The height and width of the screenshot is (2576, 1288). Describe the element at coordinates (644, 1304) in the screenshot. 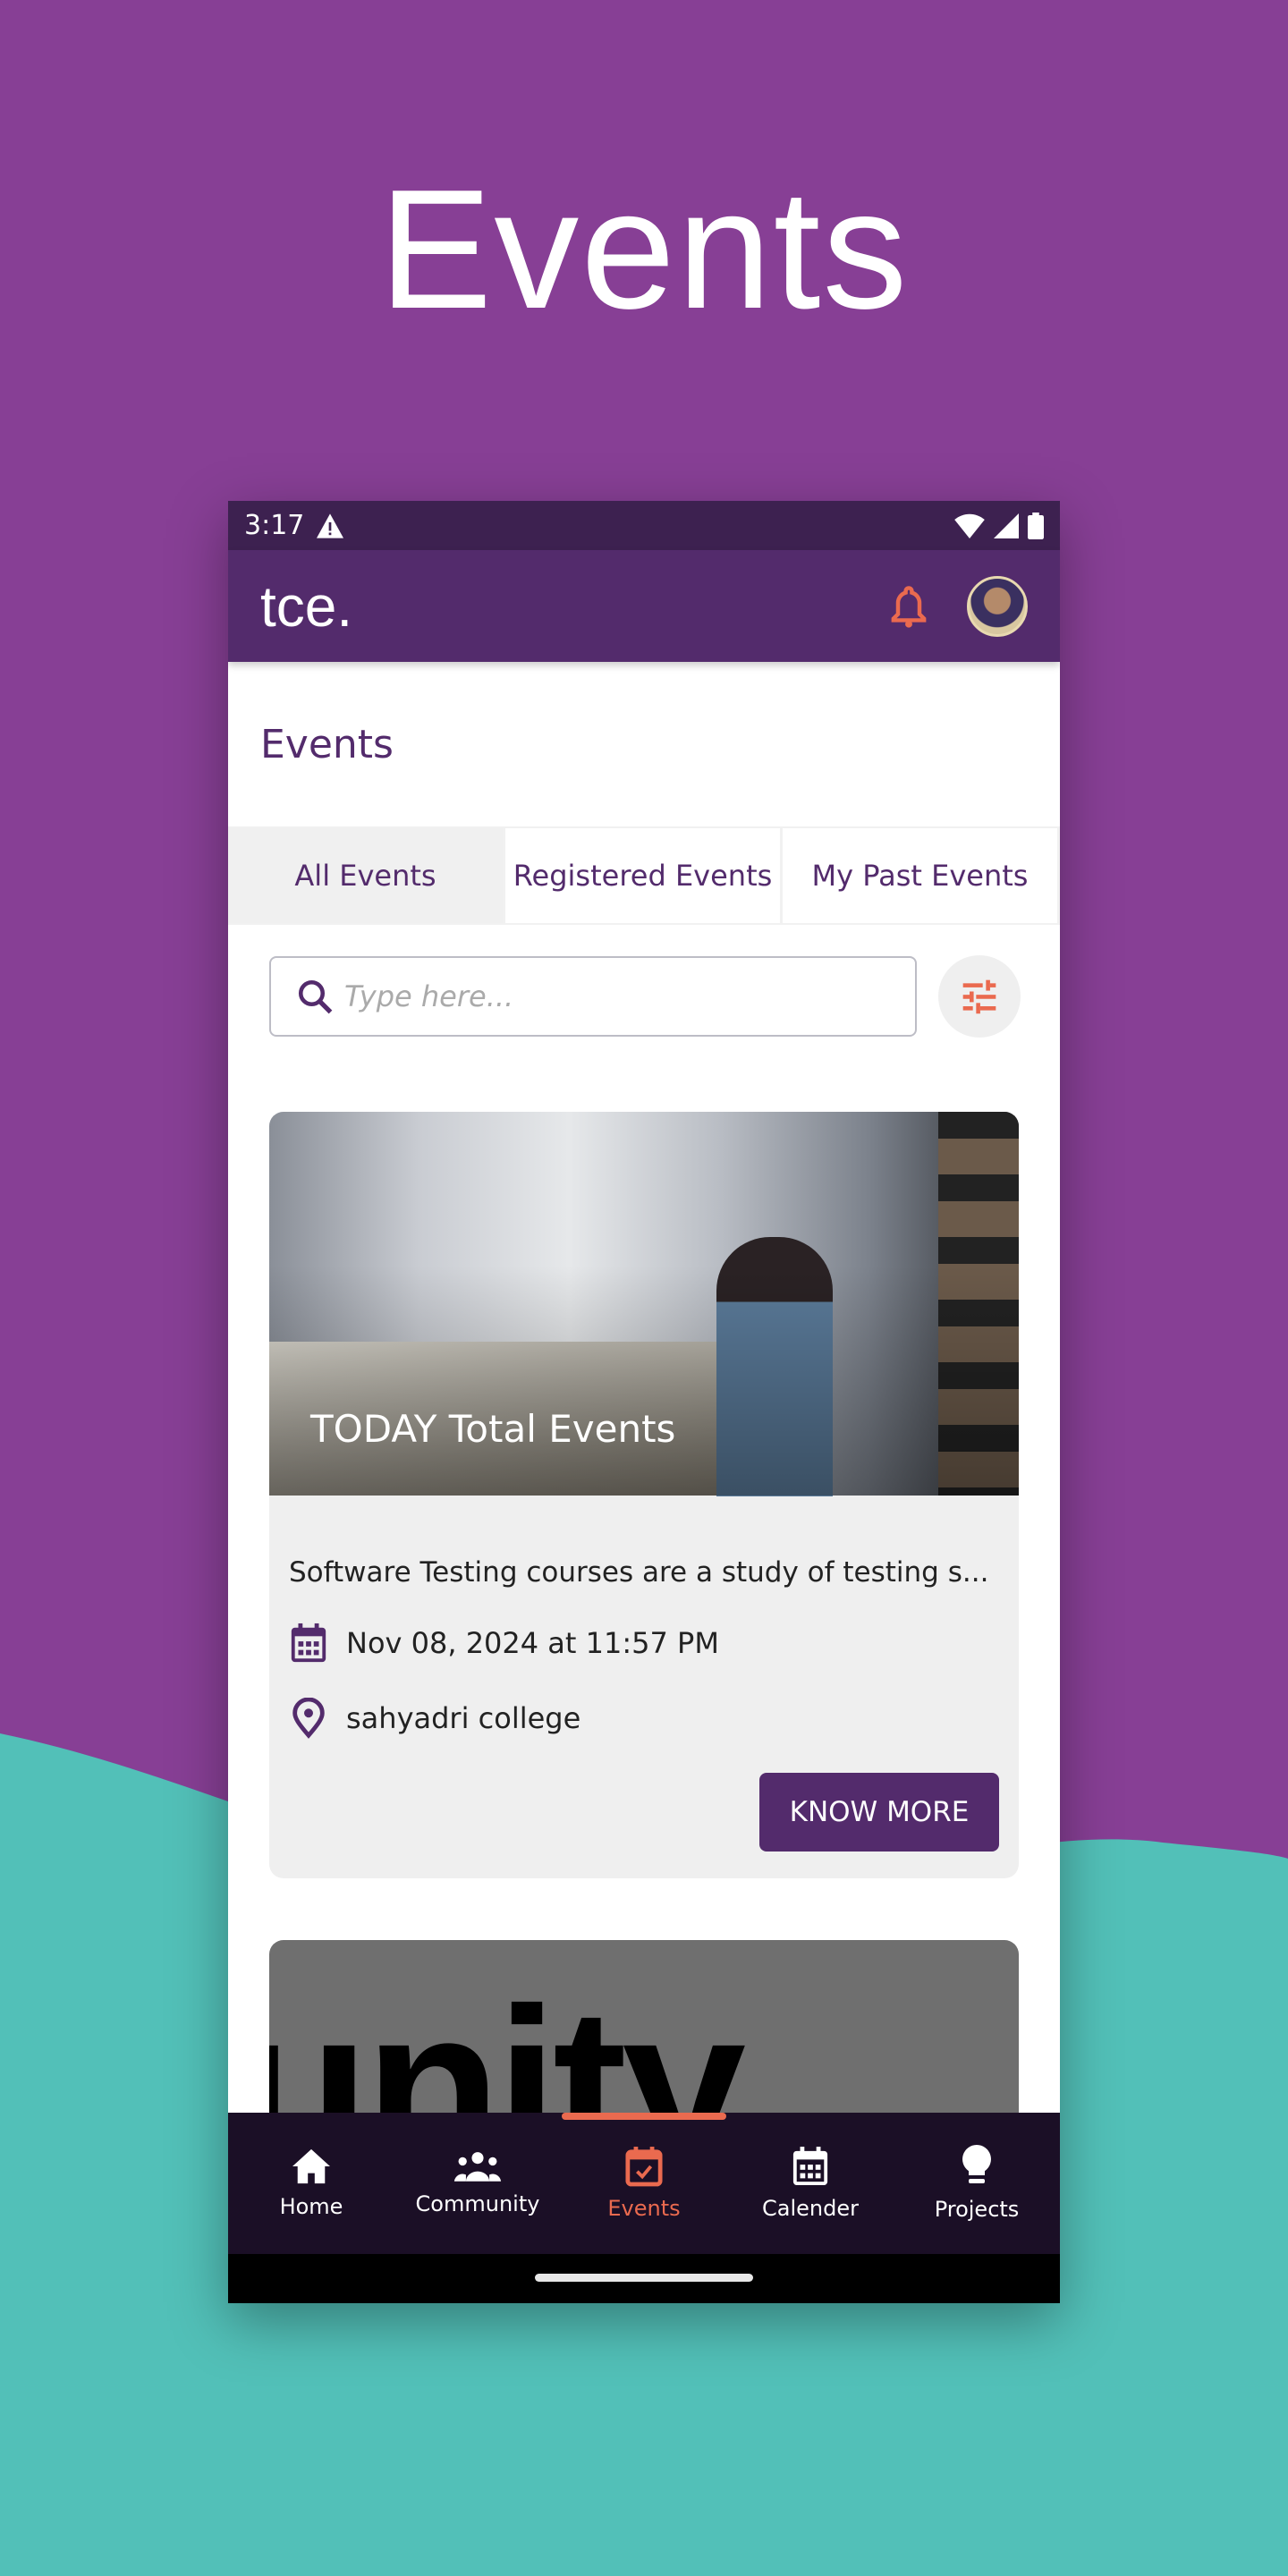

I see `event-image: TODAY Total Events` at that location.